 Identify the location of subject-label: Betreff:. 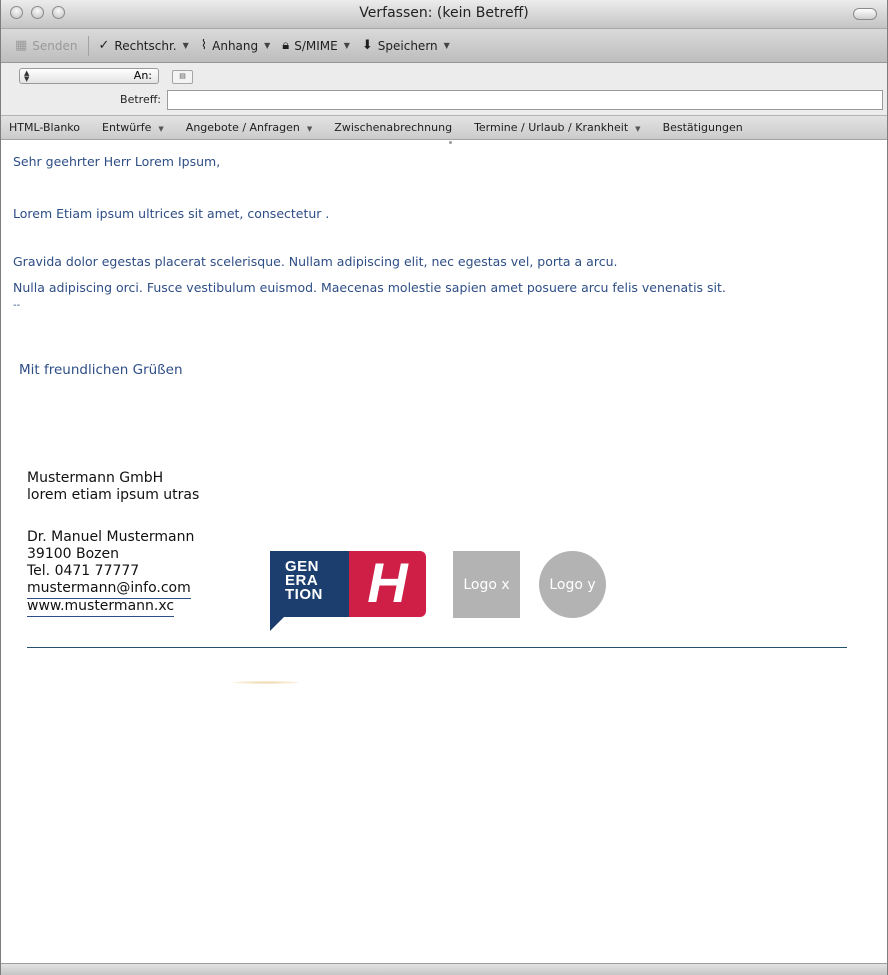
(140, 99).